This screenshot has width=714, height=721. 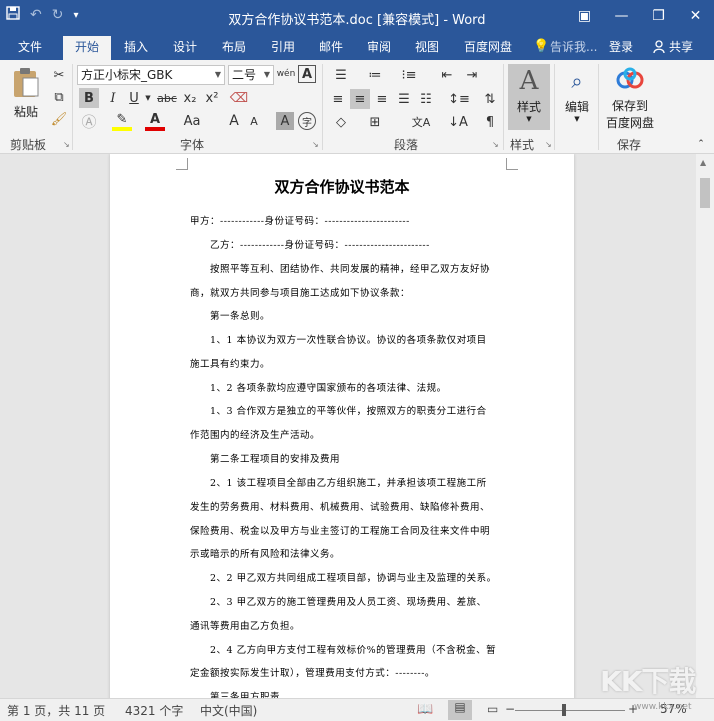 What do you see at coordinates (512, 164) in the screenshot?
I see `margin-corner-mark` at bounding box center [512, 164].